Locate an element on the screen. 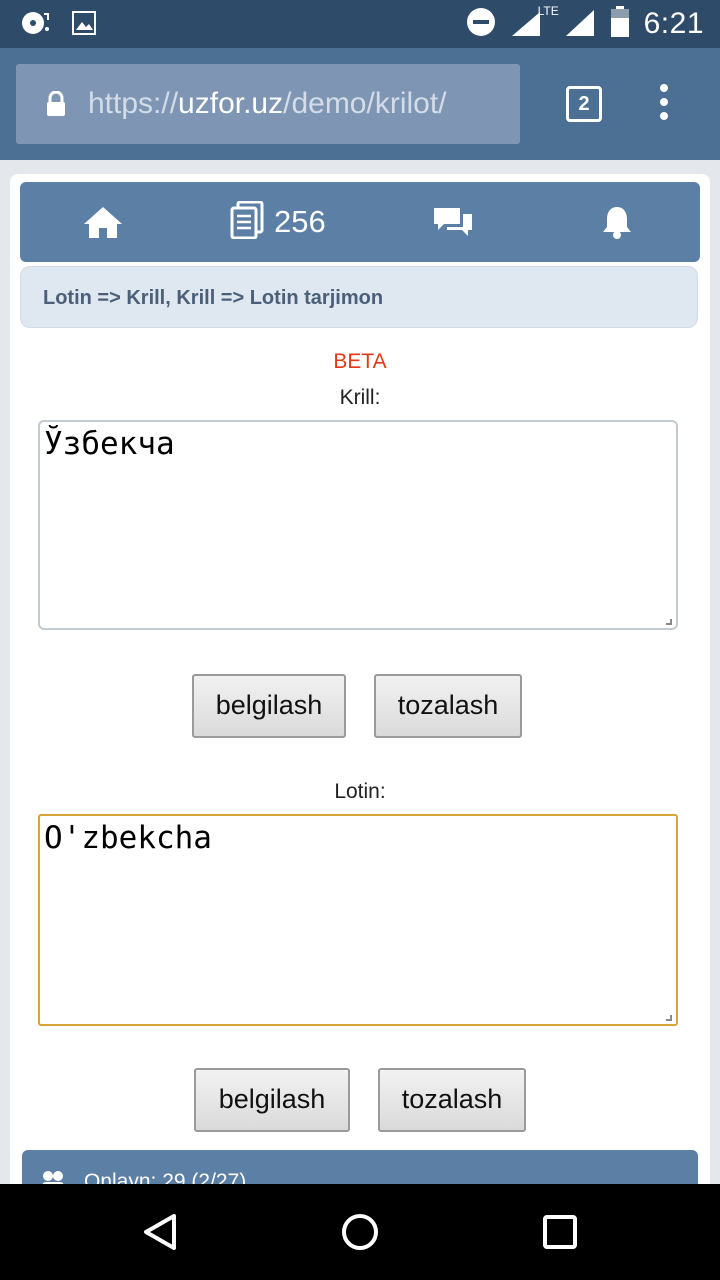  online-users-bar: Onlayn: 29 (2/27) is located at coordinates (360, 1167).